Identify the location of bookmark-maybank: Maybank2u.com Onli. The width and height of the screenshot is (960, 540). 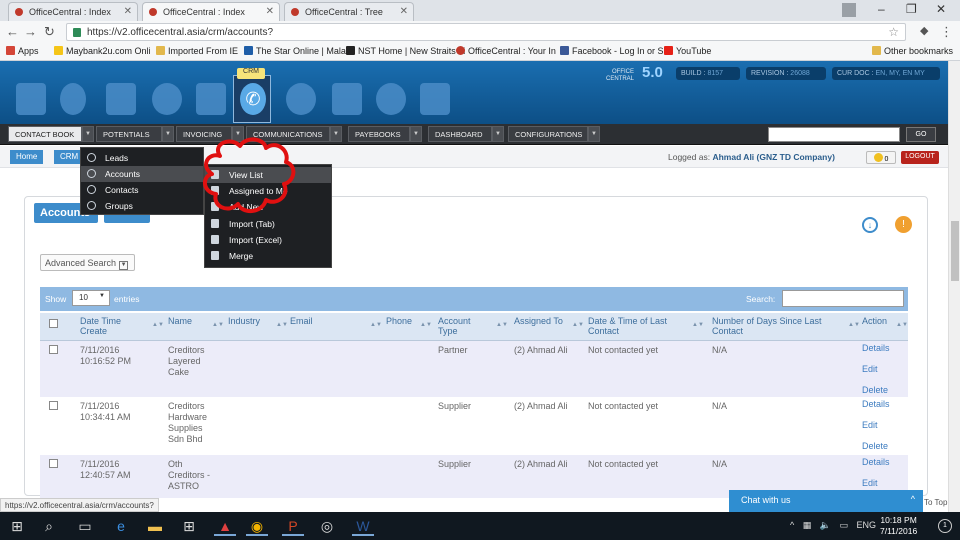
(102, 51).